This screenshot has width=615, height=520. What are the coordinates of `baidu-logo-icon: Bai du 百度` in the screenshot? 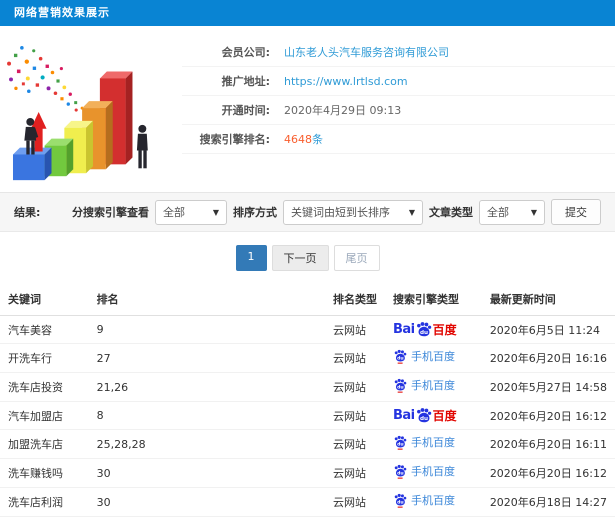 It's located at (424, 329).